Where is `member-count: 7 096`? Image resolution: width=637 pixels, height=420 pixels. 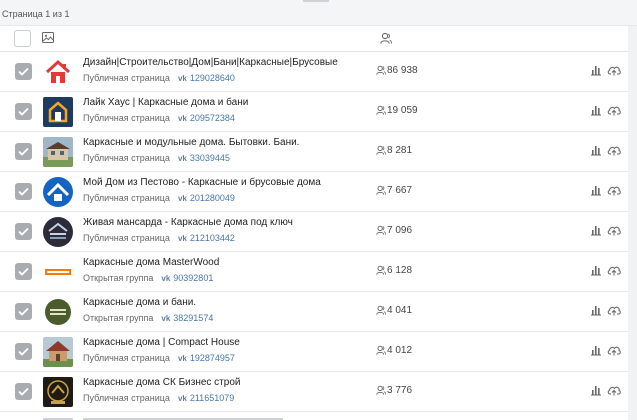
member-count: 7 096 is located at coordinates (394, 230).